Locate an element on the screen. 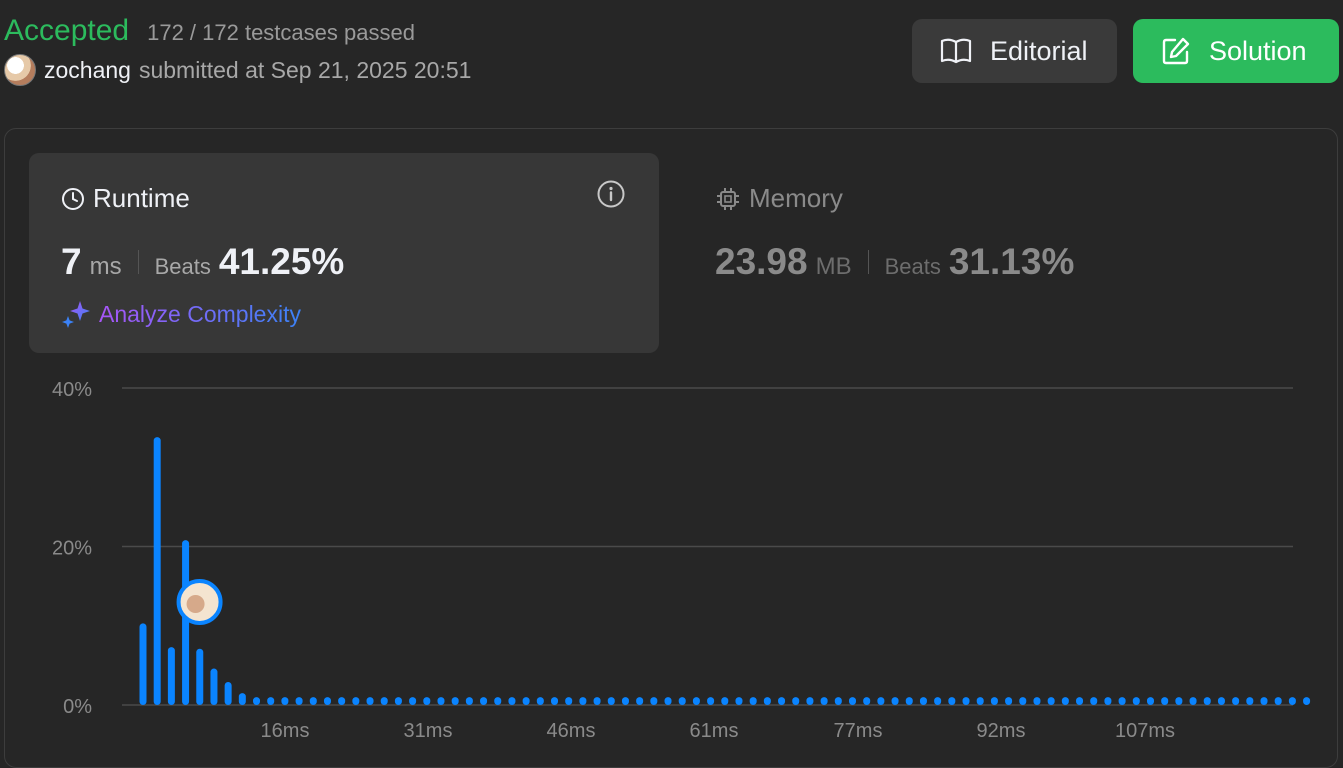  edit-icon is located at coordinates (1176, 51).